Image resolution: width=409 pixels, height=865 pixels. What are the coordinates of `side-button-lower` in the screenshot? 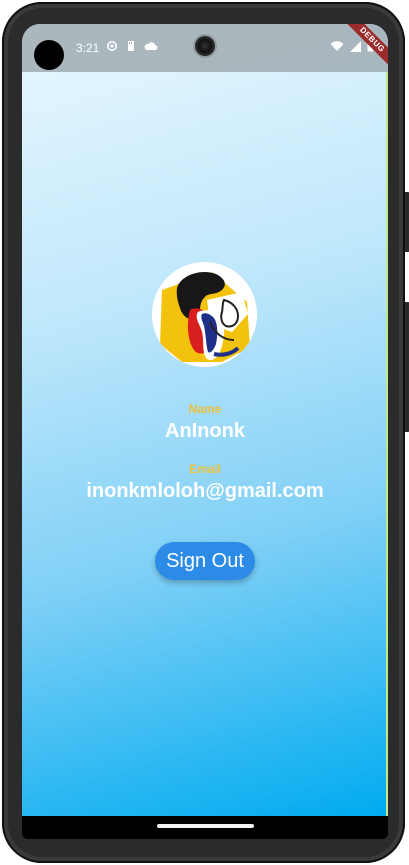 It's located at (407, 367).